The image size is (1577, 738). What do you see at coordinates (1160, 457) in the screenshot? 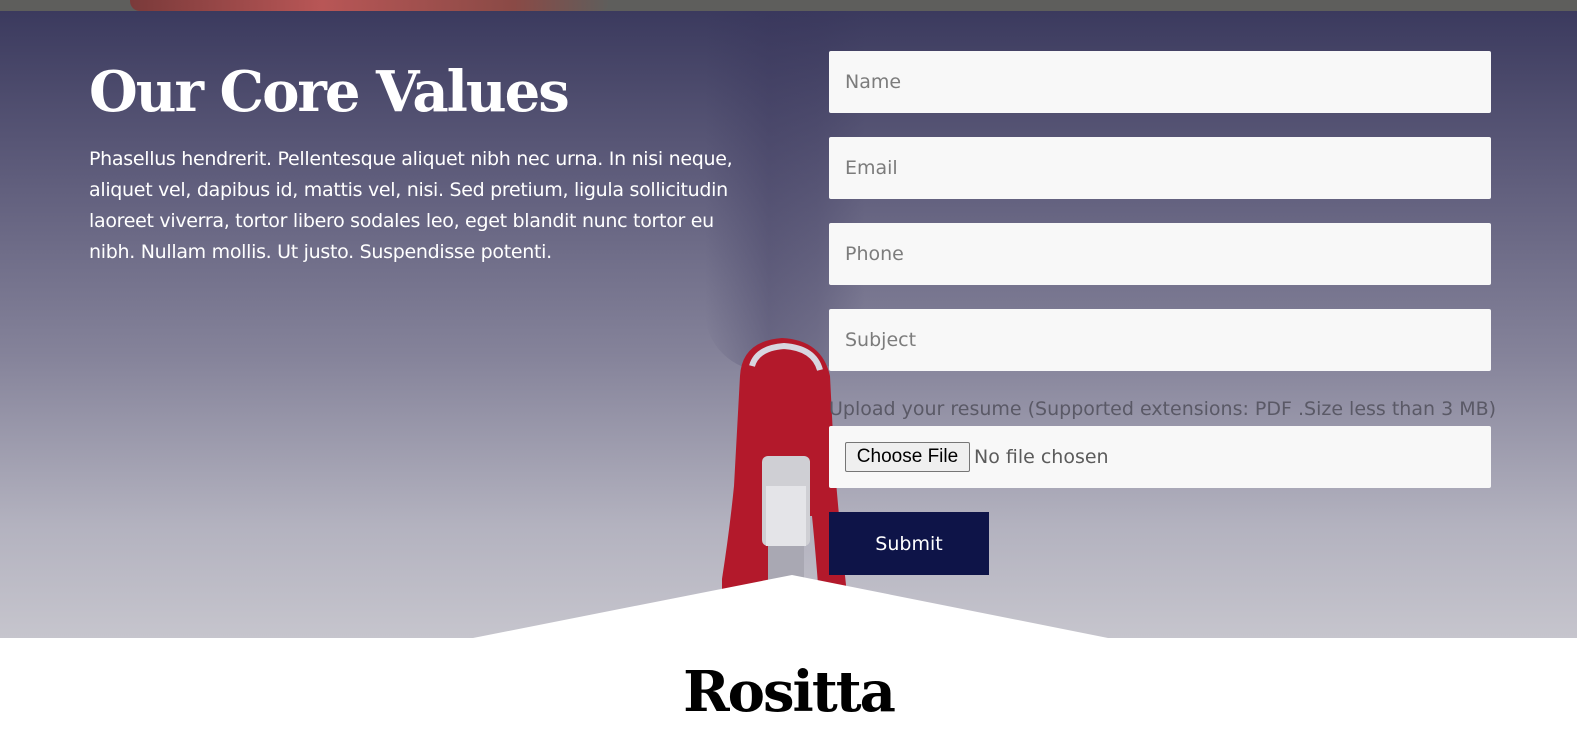
I see `resume-file-input: Choose File No file chosen` at bounding box center [1160, 457].